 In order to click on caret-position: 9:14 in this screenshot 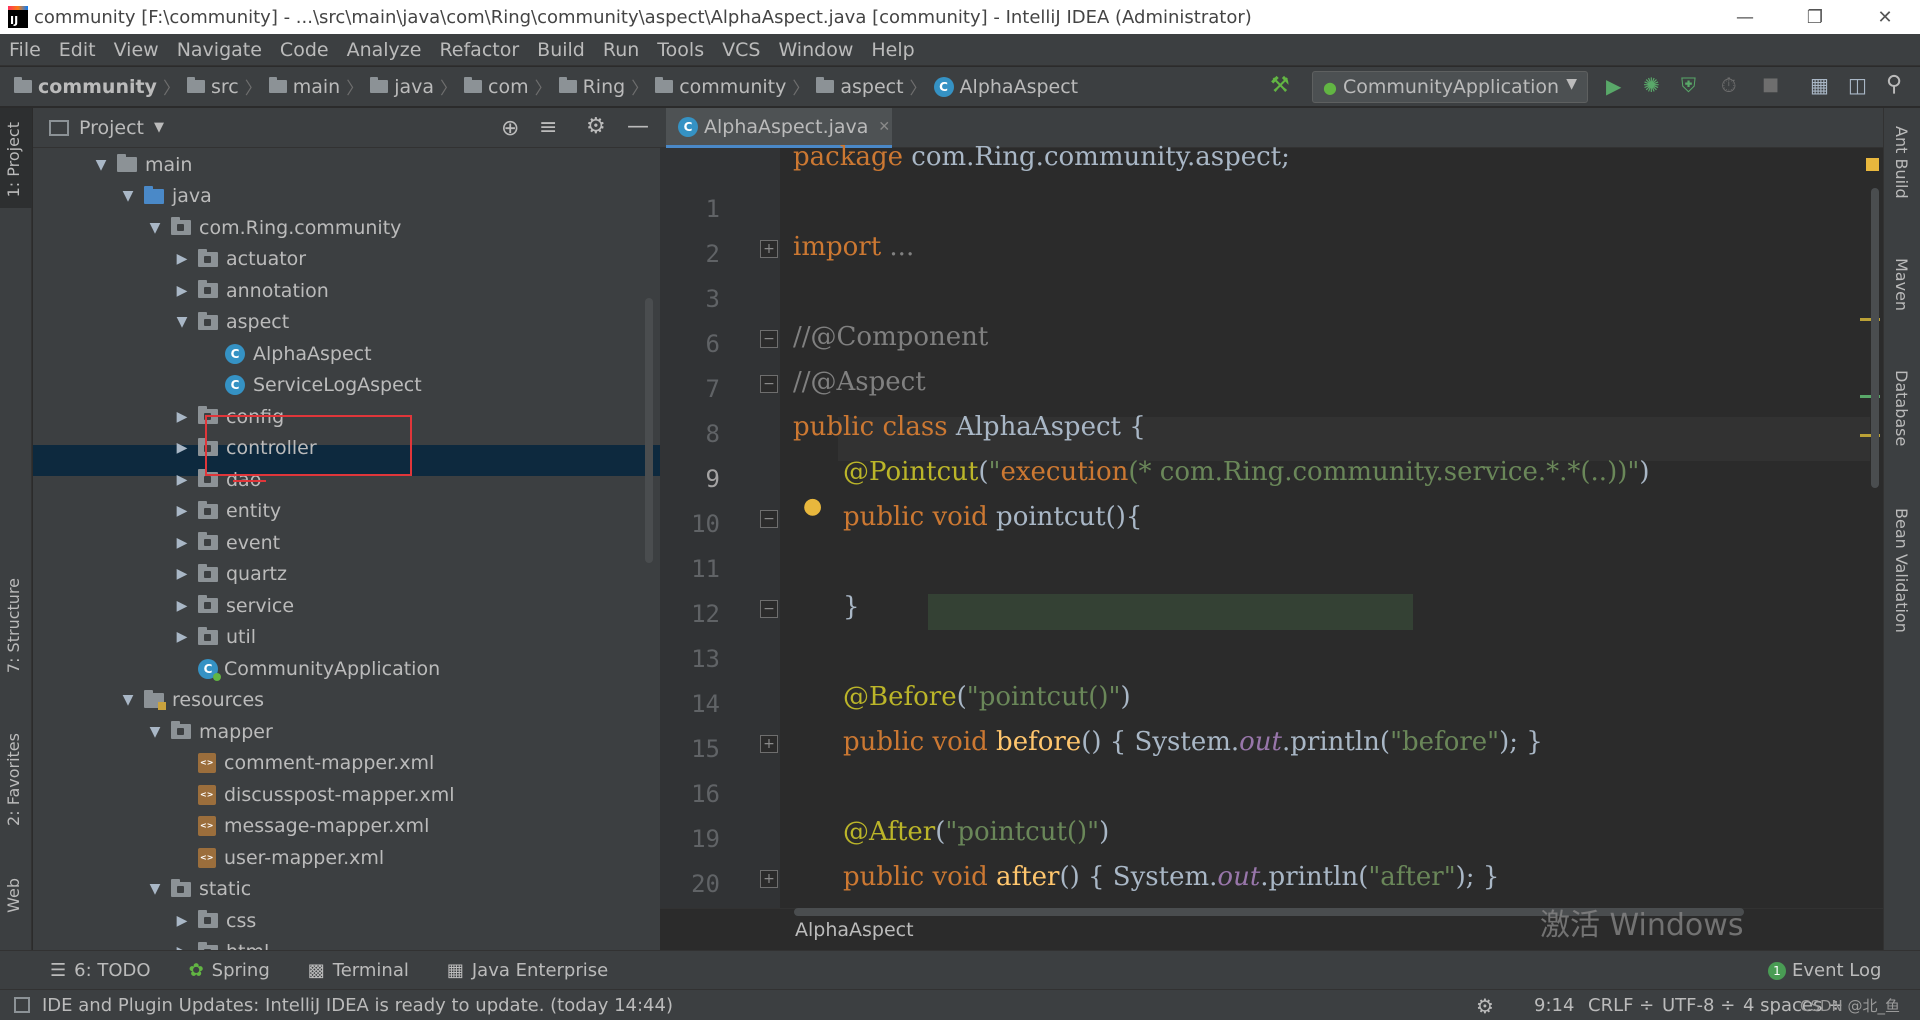, I will do `click(1554, 1005)`.